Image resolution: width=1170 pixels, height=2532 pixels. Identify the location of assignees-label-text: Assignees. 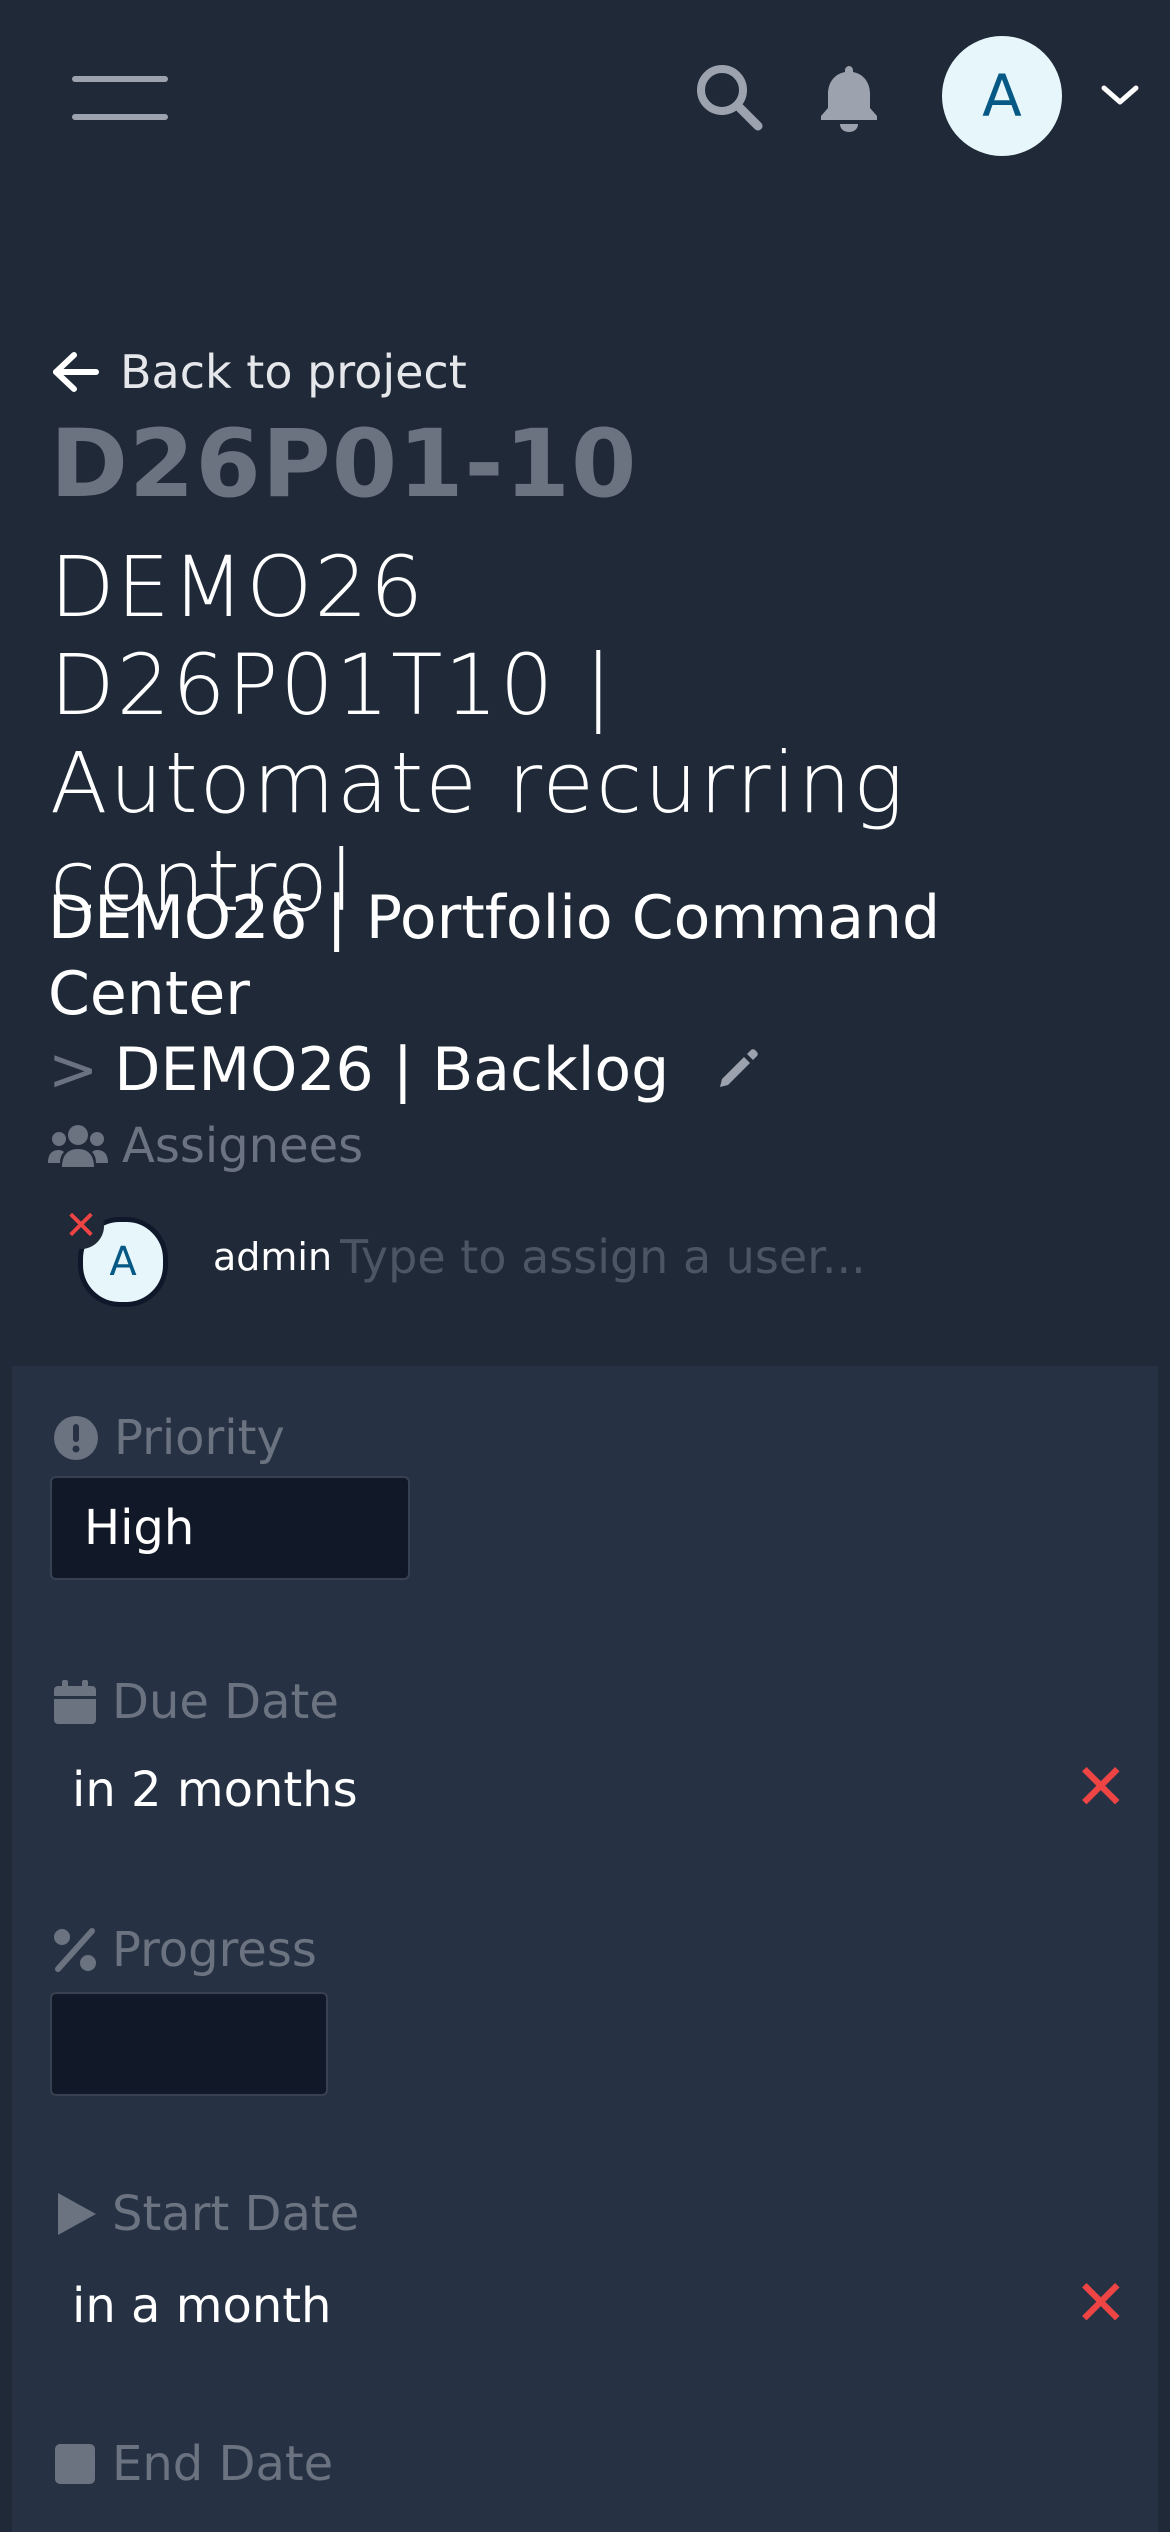
(243, 1146).